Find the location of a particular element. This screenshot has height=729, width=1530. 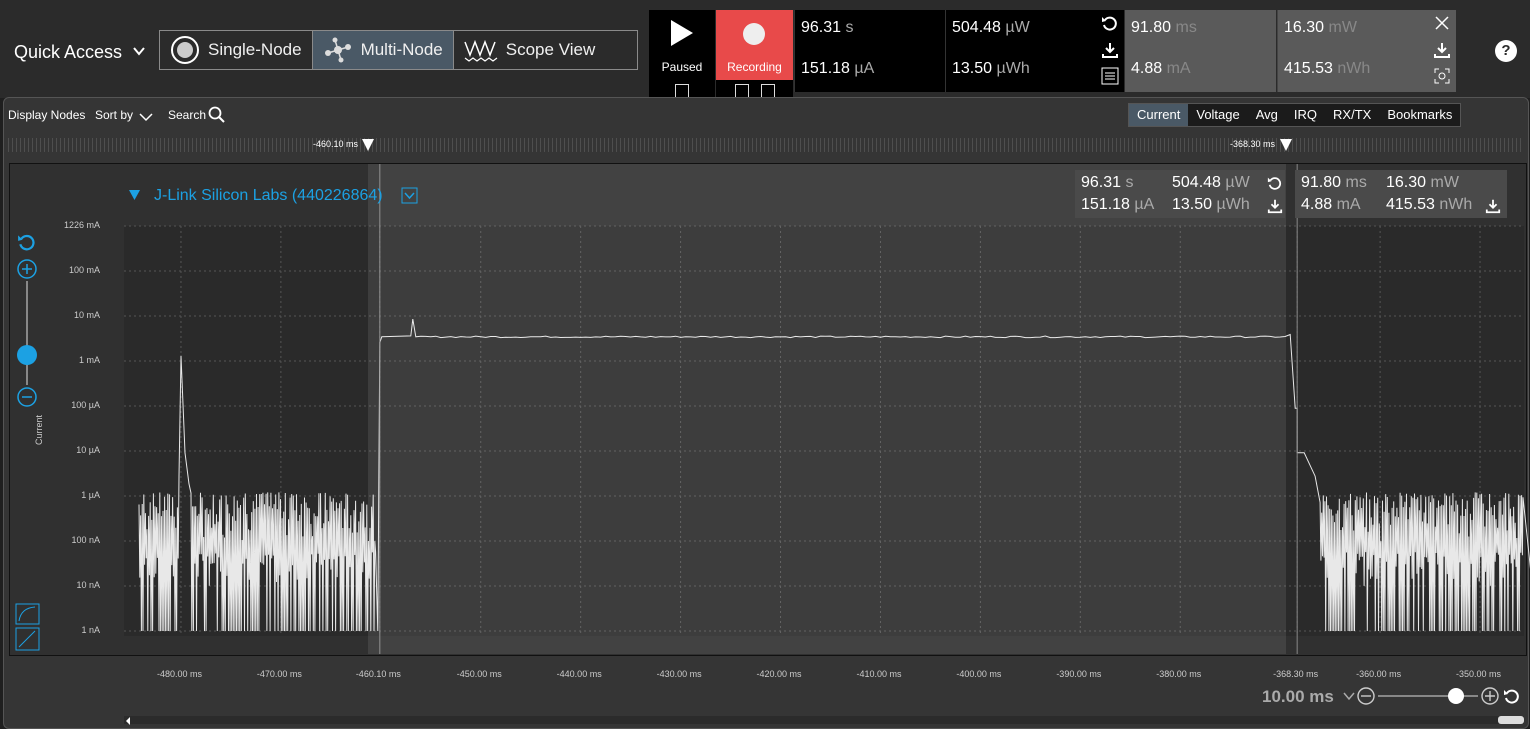

collapse-triangle-icon is located at coordinates (134, 195).